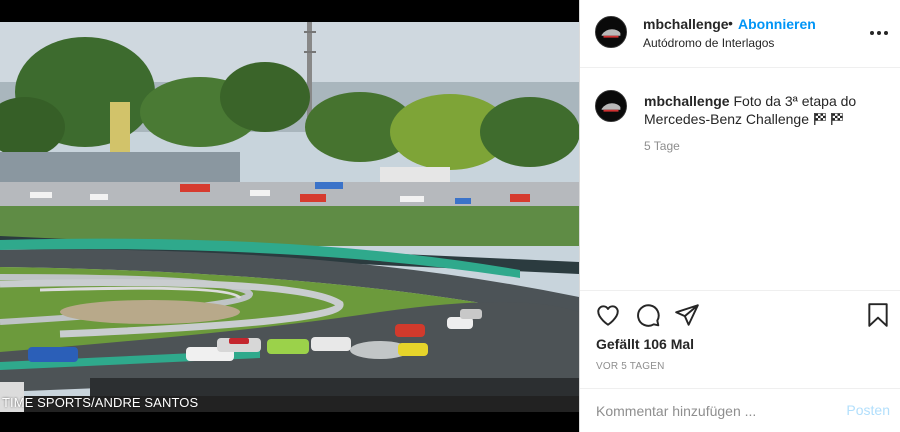 This screenshot has width=900, height=432. Describe the element at coordinates (687, 315) in the screenshot. I see `share-icon` at that location.